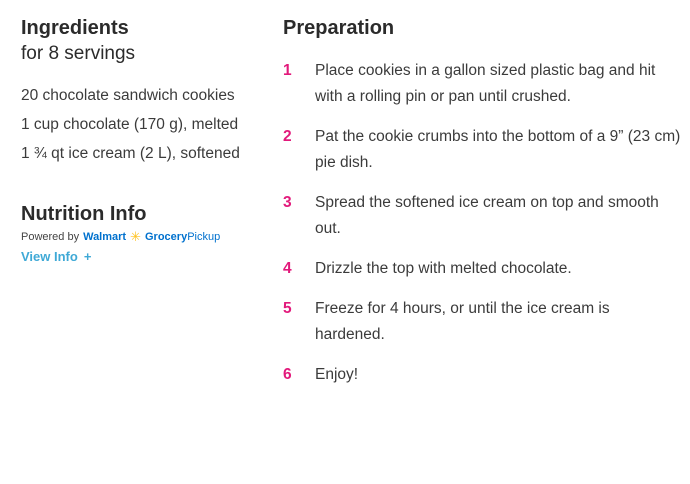  Describe the element at coordinates (78, 53) in the screenshot. I see `servings-label: for 8 servings` at that location.